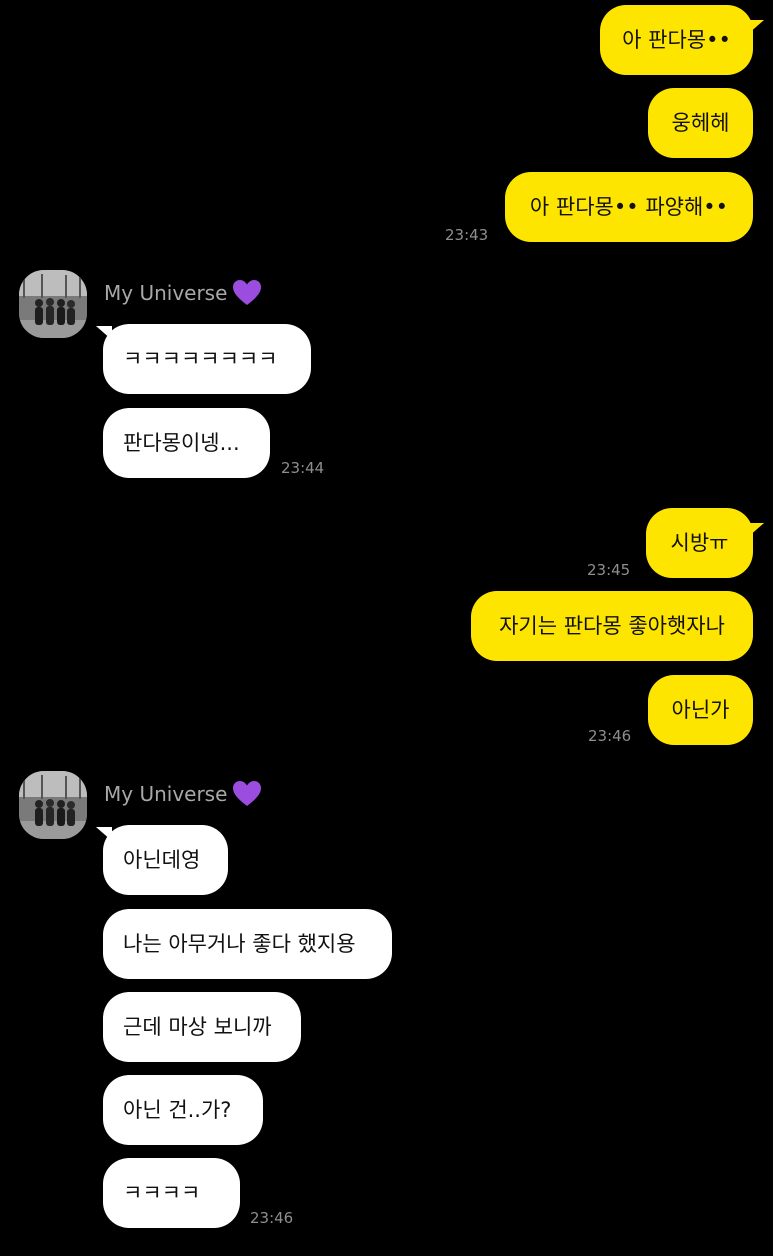  Describe the element at coordinates (162, 1193) in the screenshot. I see `message-text: ㅋㅋㅋㅋ` at that location.